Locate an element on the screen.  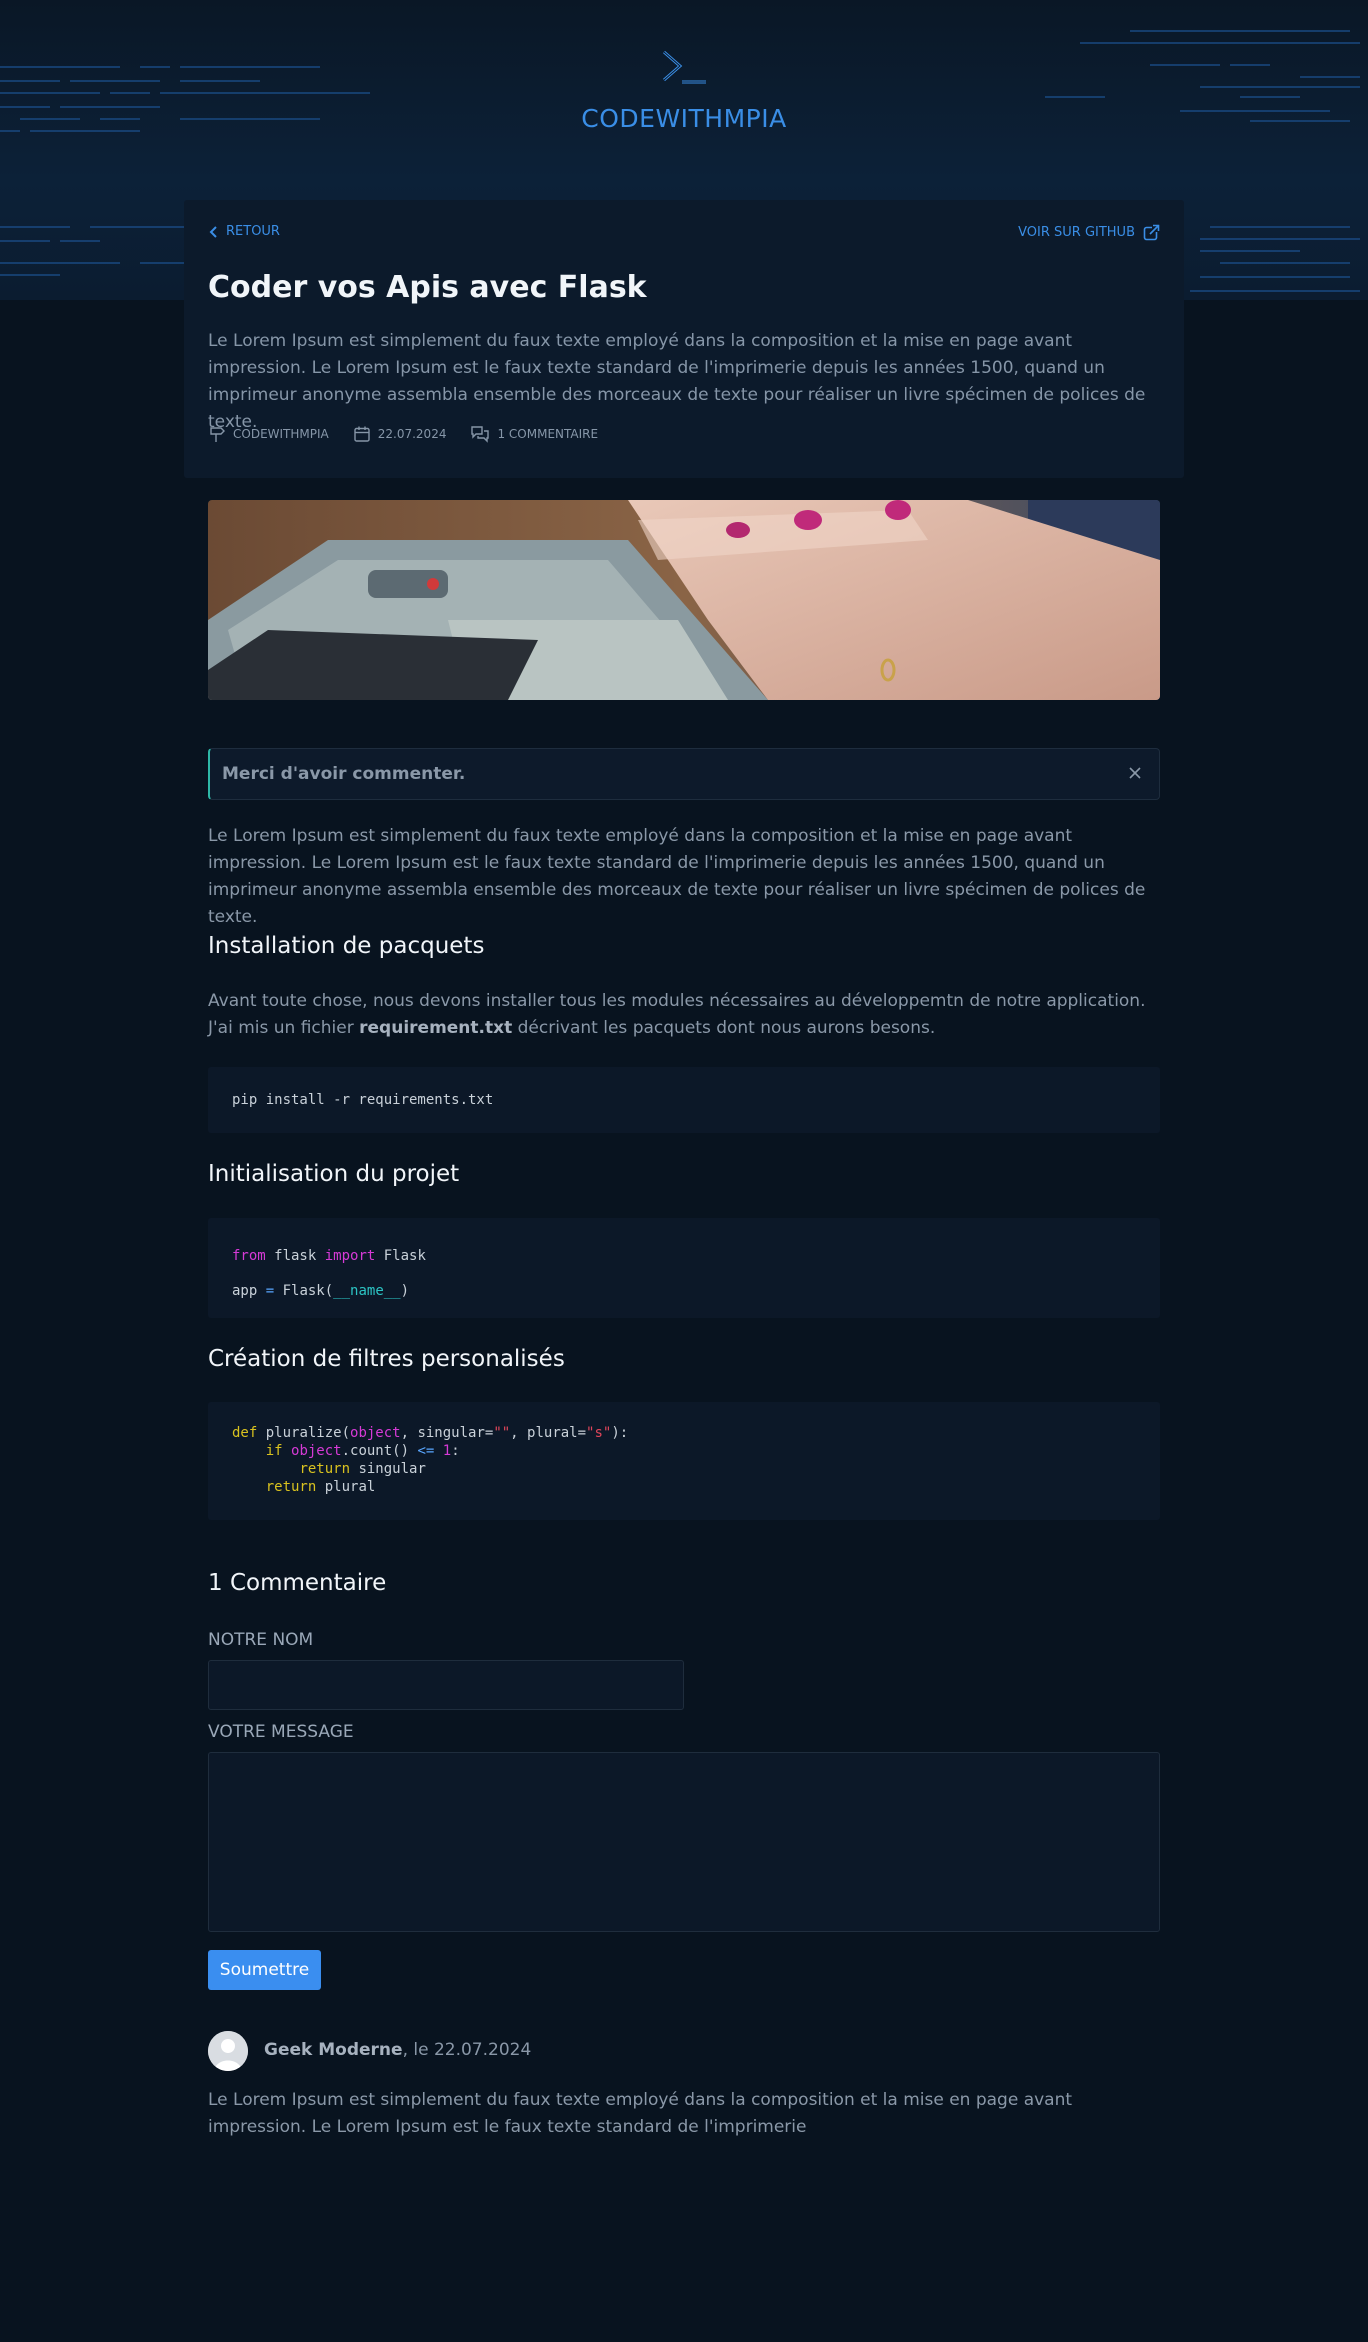
code-token: .count() is located at coordinates (379, 1451).